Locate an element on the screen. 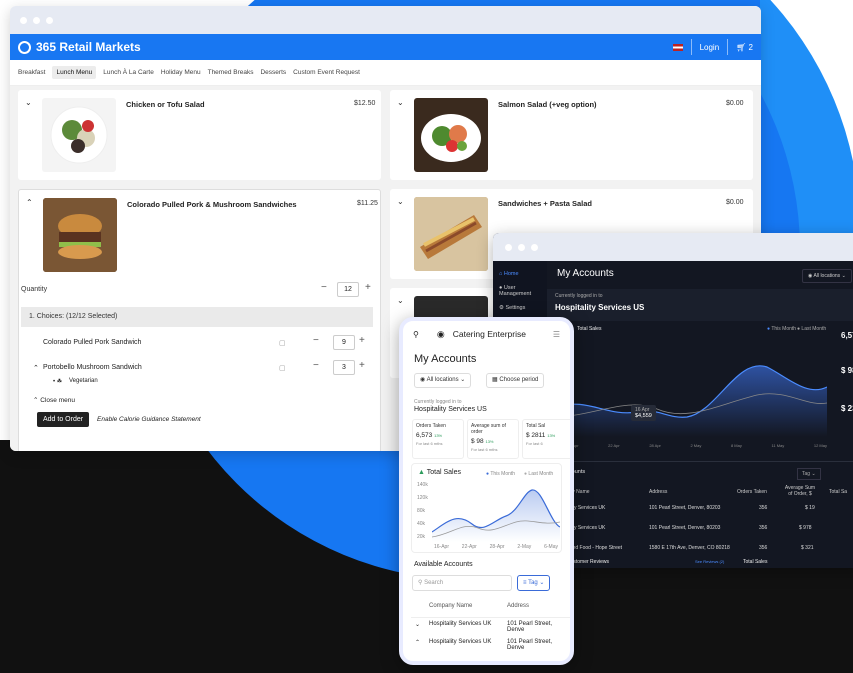 This screenshot has width=853, height=673. chart-title-text: Total Sales is located at coordinates (444, 472).